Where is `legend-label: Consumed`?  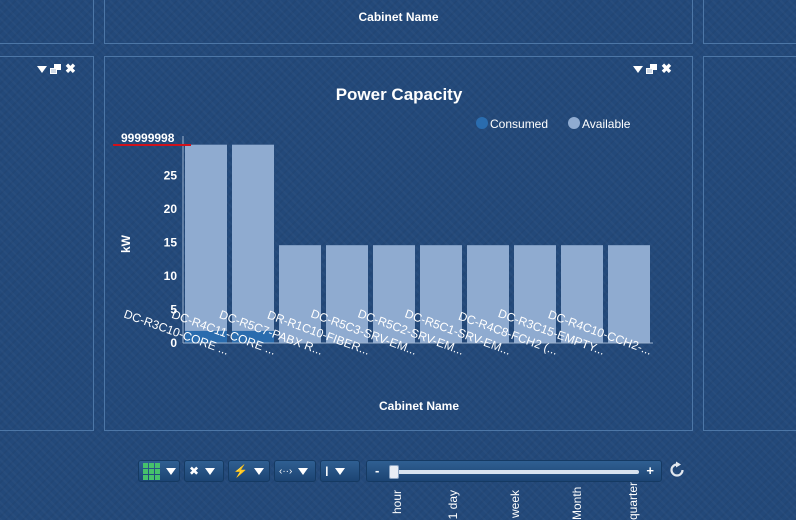
legend-label: Consumed is located at coordinates (519, 124).